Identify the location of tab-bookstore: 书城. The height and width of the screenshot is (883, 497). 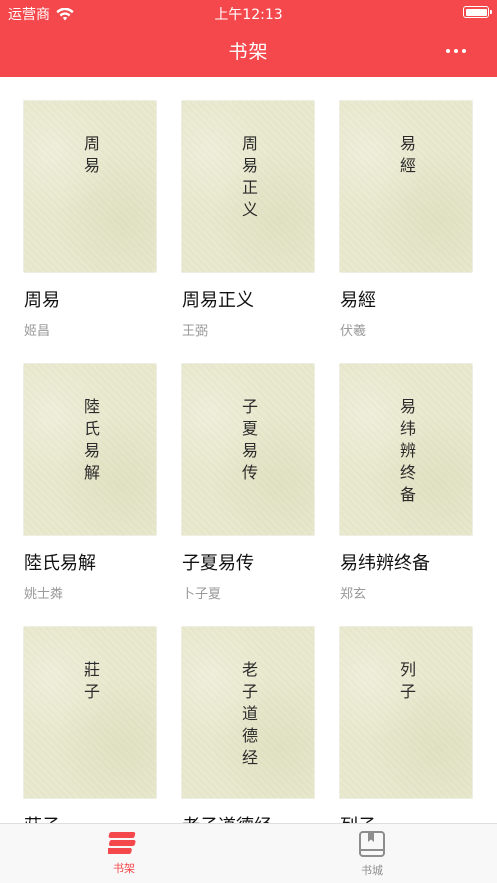
(372, 856).